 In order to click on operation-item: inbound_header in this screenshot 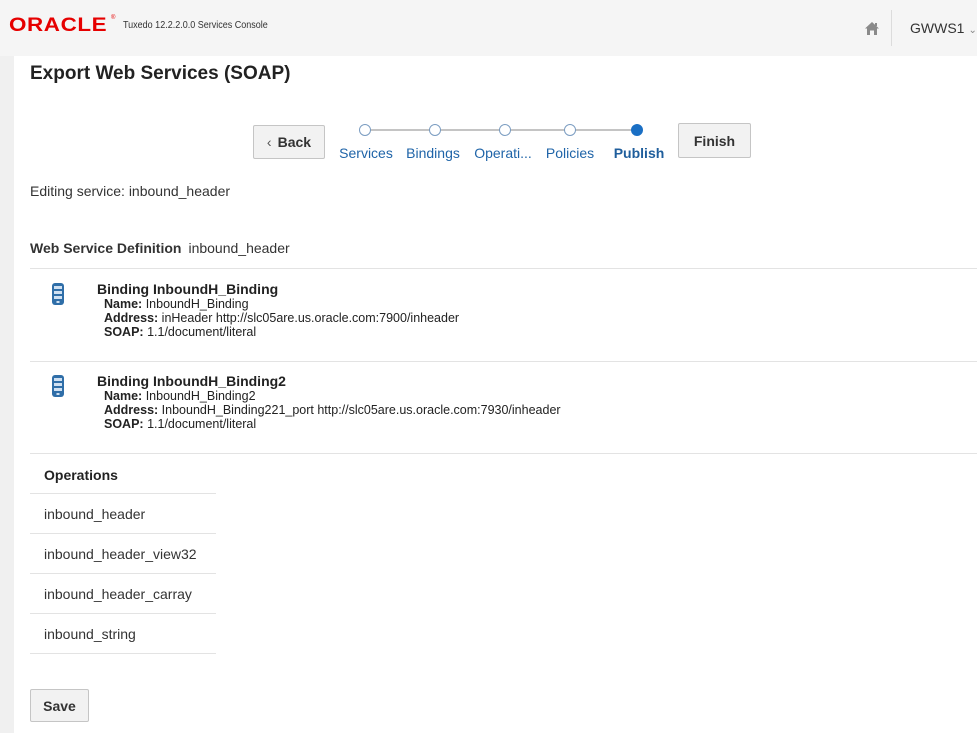, I will do `click(123, 514)`.